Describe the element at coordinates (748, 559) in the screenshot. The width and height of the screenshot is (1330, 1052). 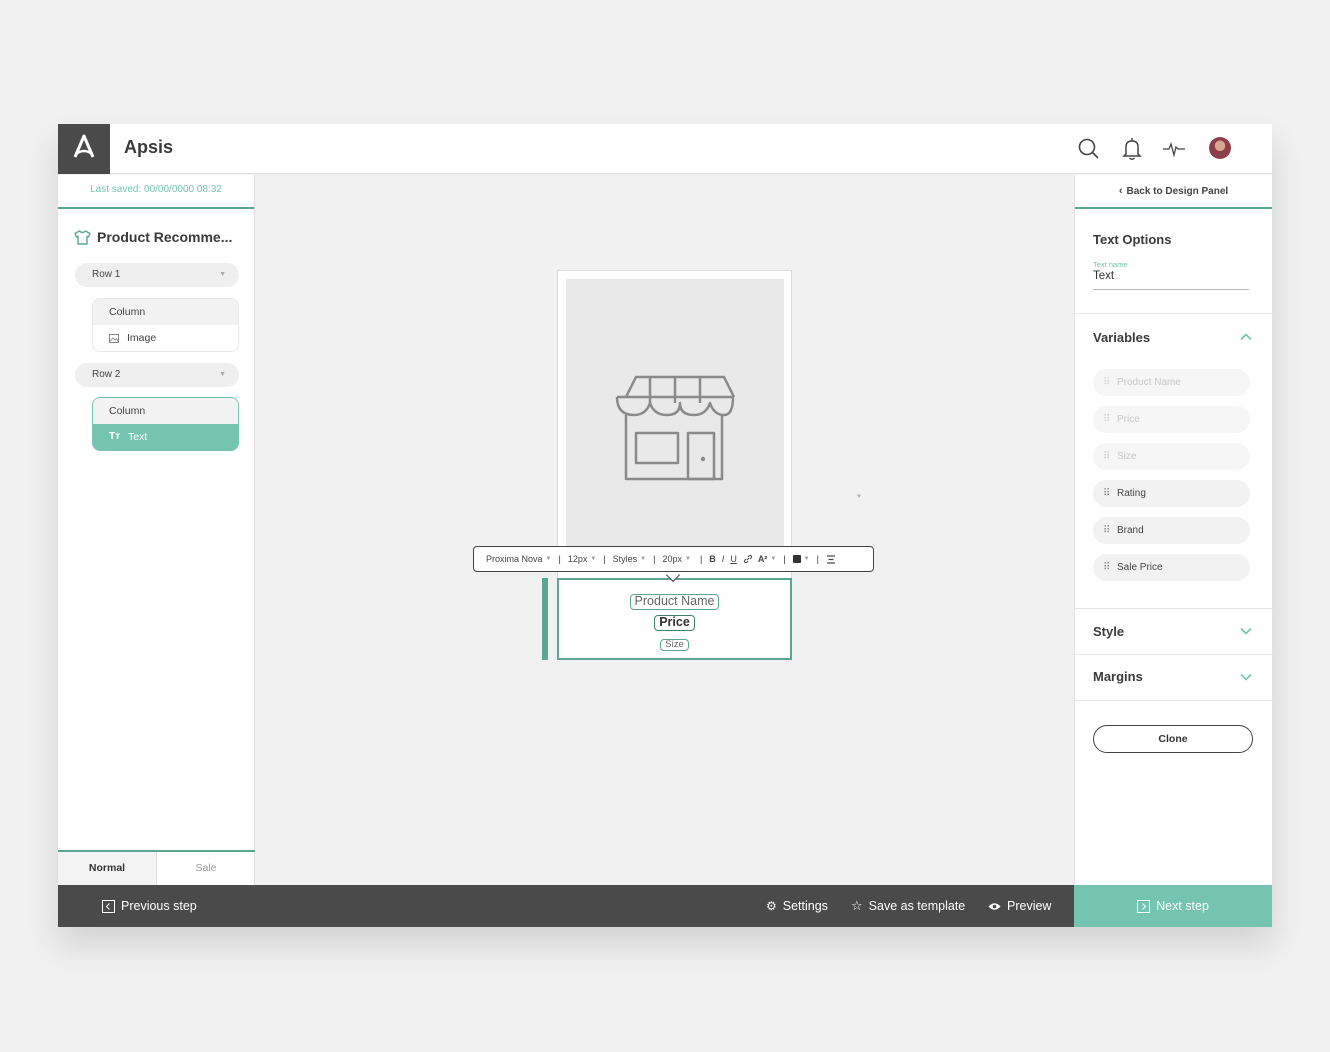
I see `link-icon` at that location.